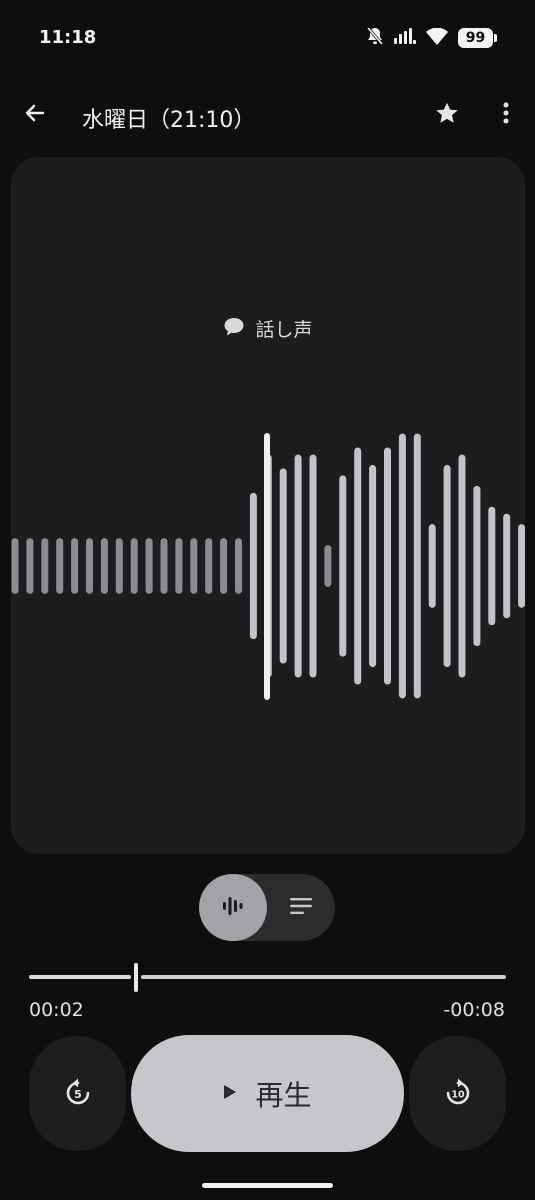 The image size is (535, 1200). Describe the element at coordinates (375, 38) in the screenshot. I see `mute-icon` at that location.